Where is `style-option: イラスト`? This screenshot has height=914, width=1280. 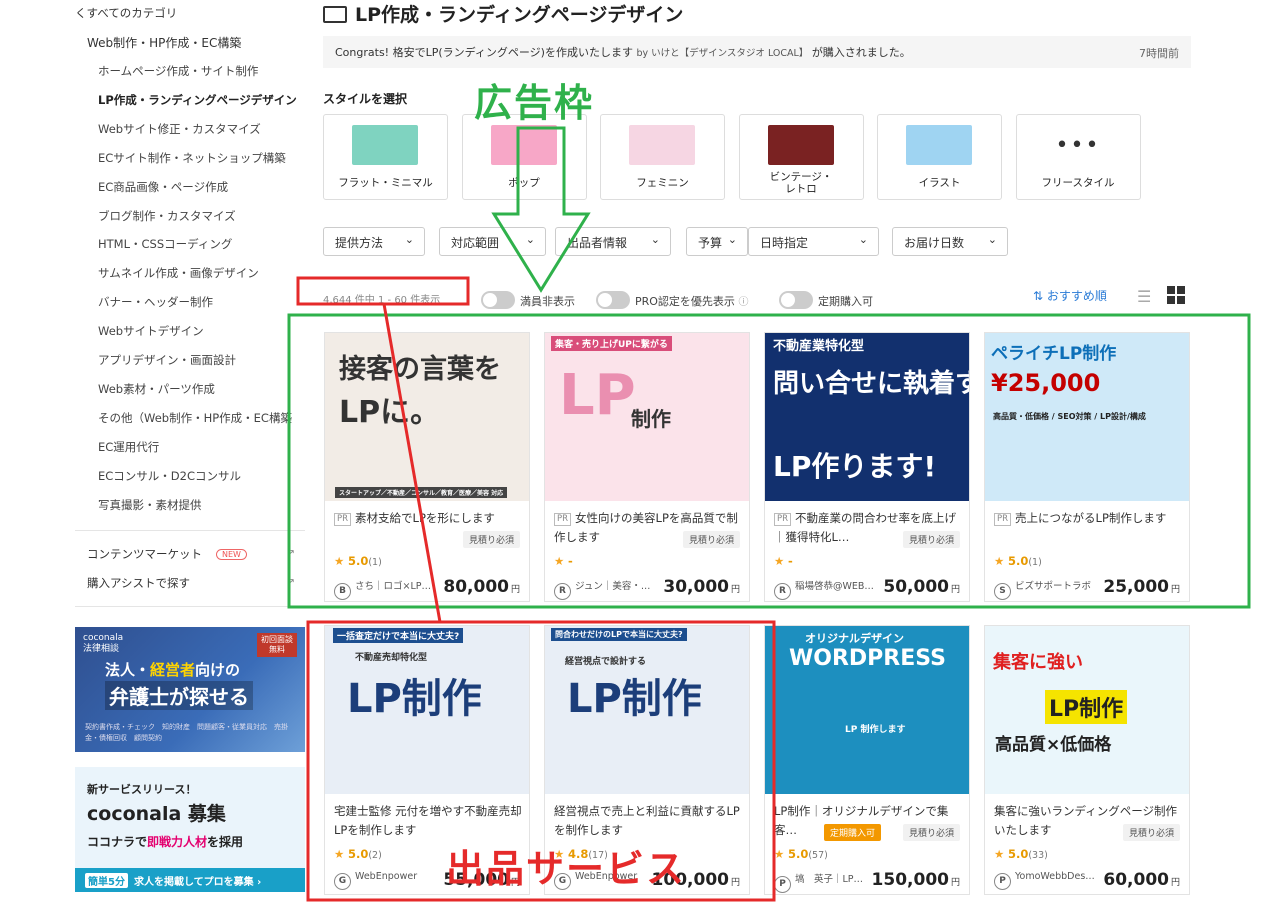
style-option: イラスト is located at coordinates (939, 157).